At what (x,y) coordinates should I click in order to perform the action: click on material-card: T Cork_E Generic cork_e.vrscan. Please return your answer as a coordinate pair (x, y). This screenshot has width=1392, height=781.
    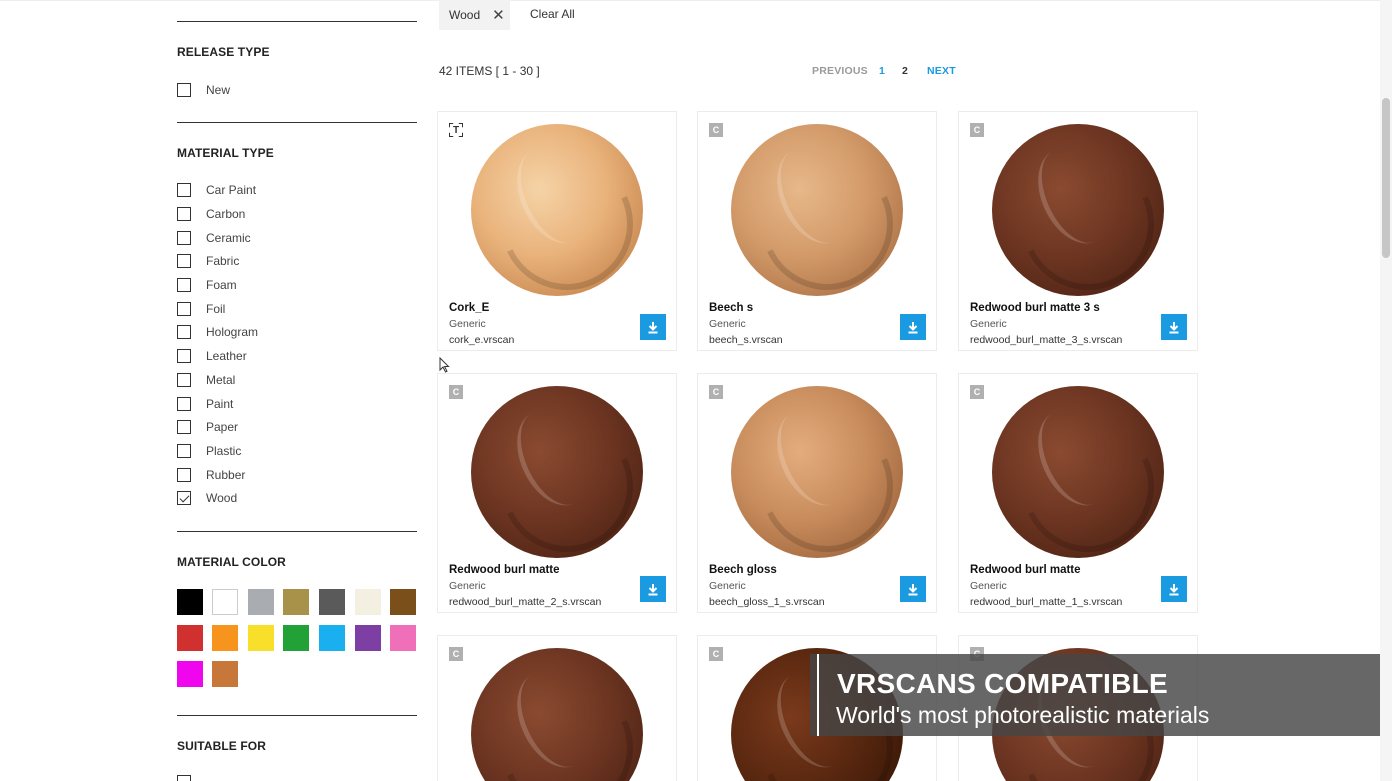
    Looking at the image, I should click on (557, 231).